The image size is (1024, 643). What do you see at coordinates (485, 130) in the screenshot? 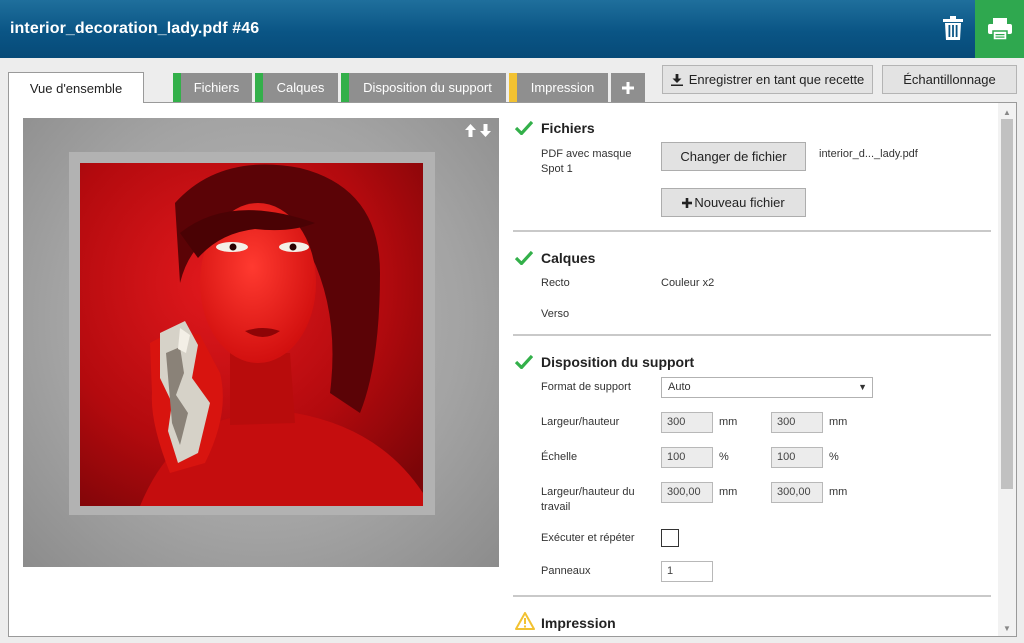
I see `arrow-down-icon` at bounding box center [485, 130].